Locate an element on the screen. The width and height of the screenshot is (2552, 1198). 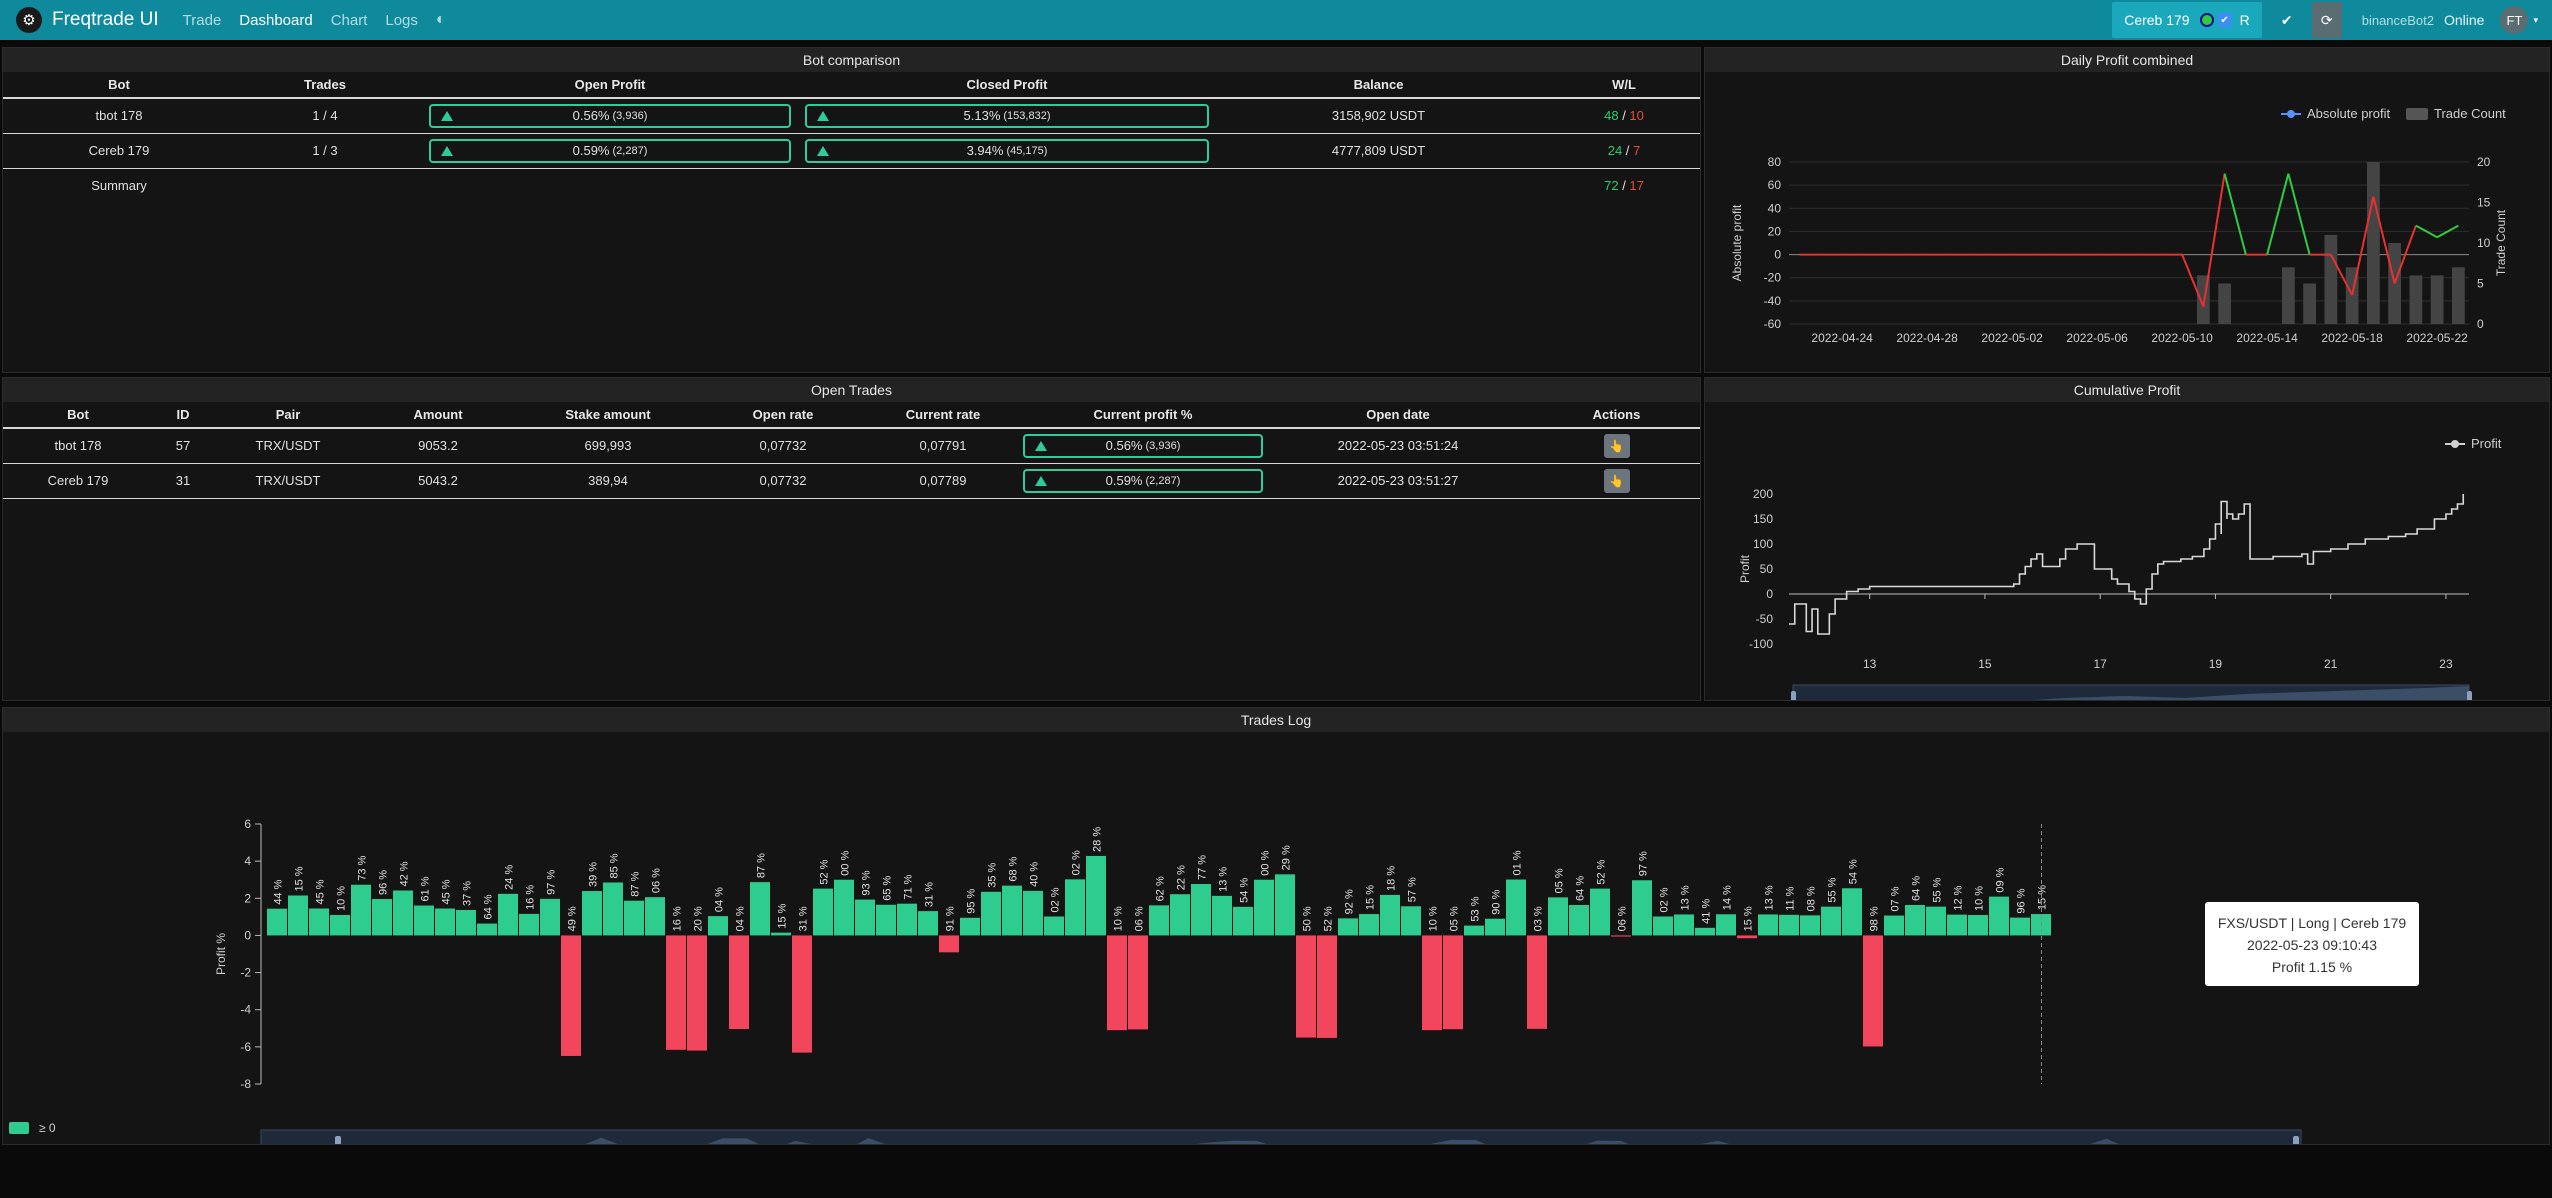
bot-selector: Cereb 179 ✔ R is located at coordinates (2187, 20).